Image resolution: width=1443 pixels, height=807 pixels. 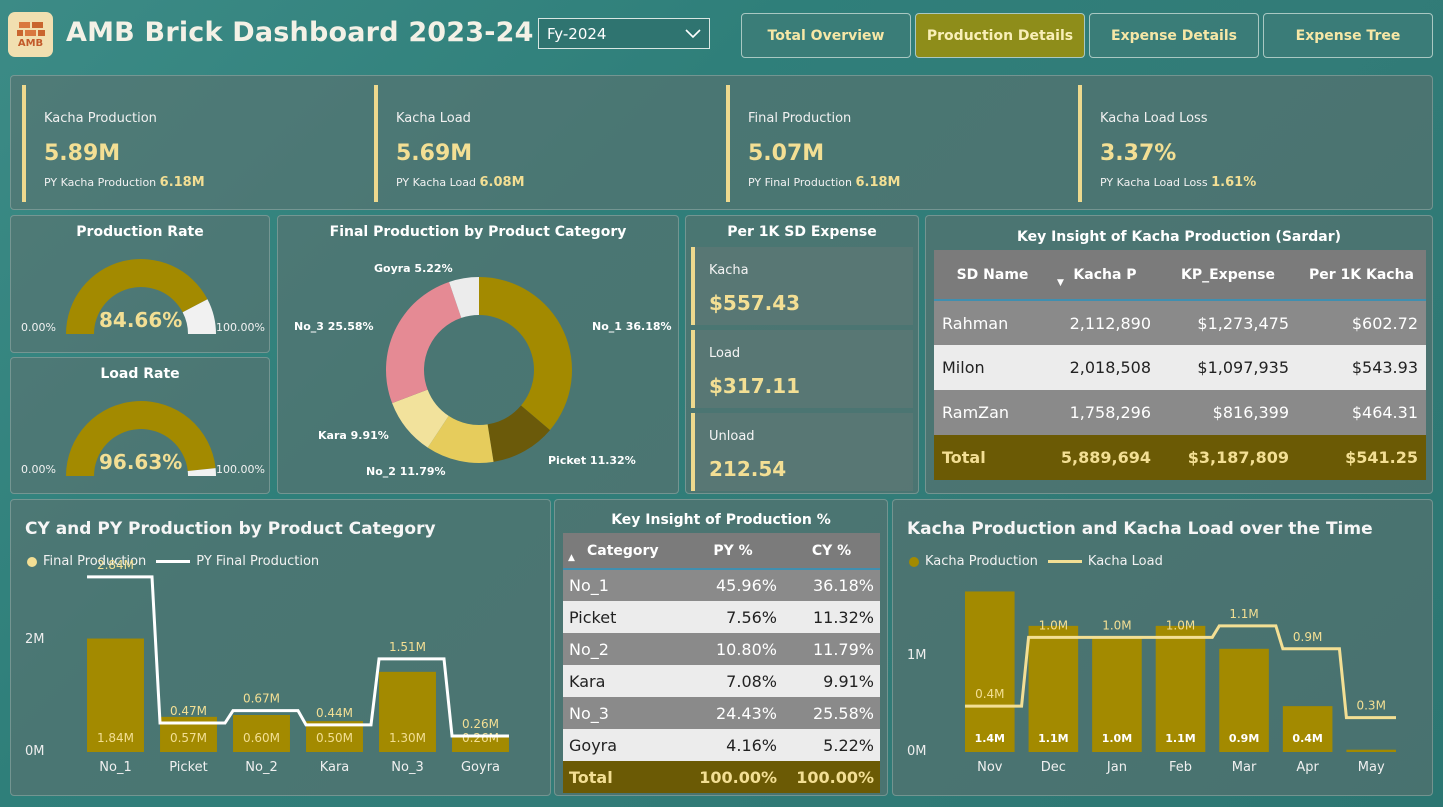 I want to click on table-cell: RamZan, so click(x=992, y=412).